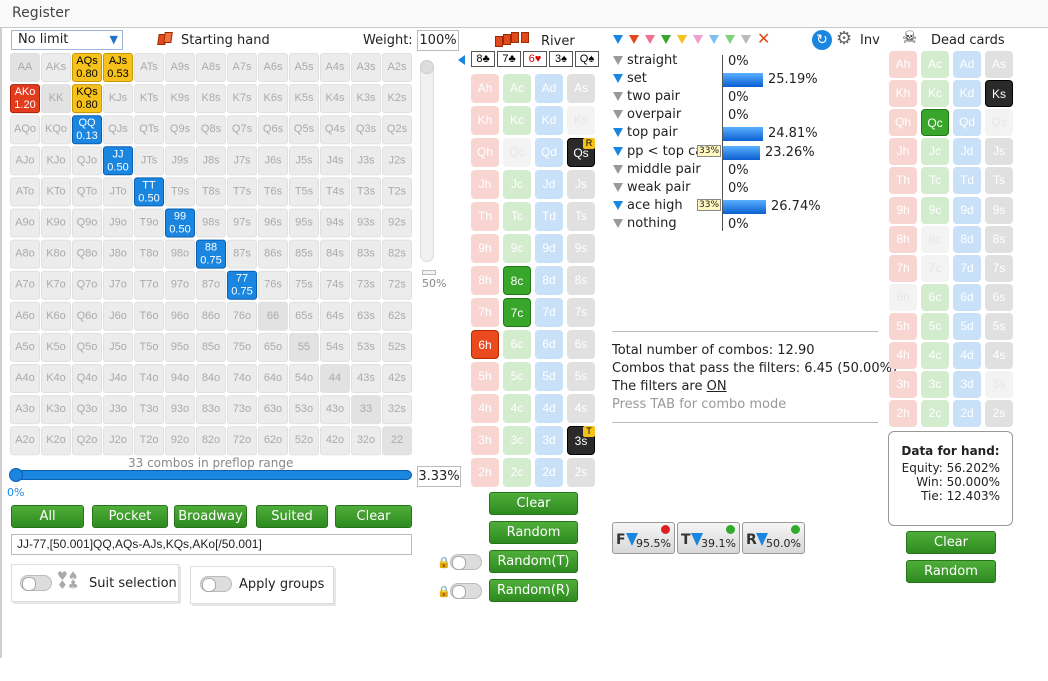  What do you see at coordinates (549, 312) in the screenshot?
I see `card-7d: 7d` at bounding box center [549, 312].